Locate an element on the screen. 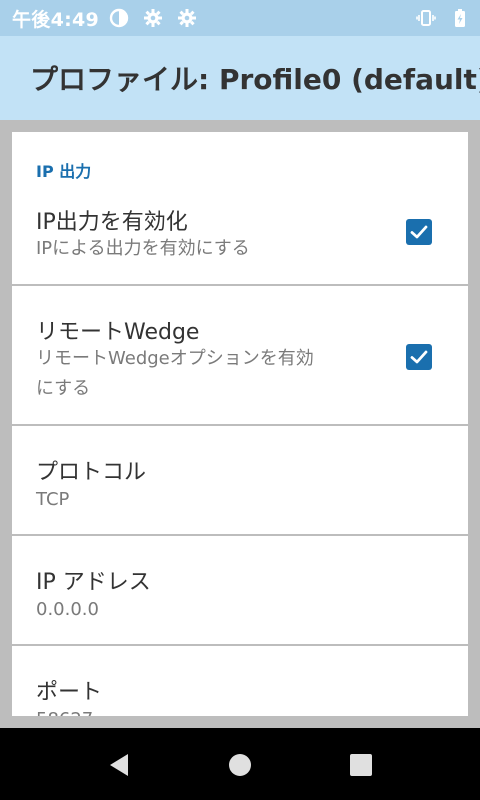 The image size is (480, 800). enable-ip-output-checkbox is located at coordinates (419, 232).